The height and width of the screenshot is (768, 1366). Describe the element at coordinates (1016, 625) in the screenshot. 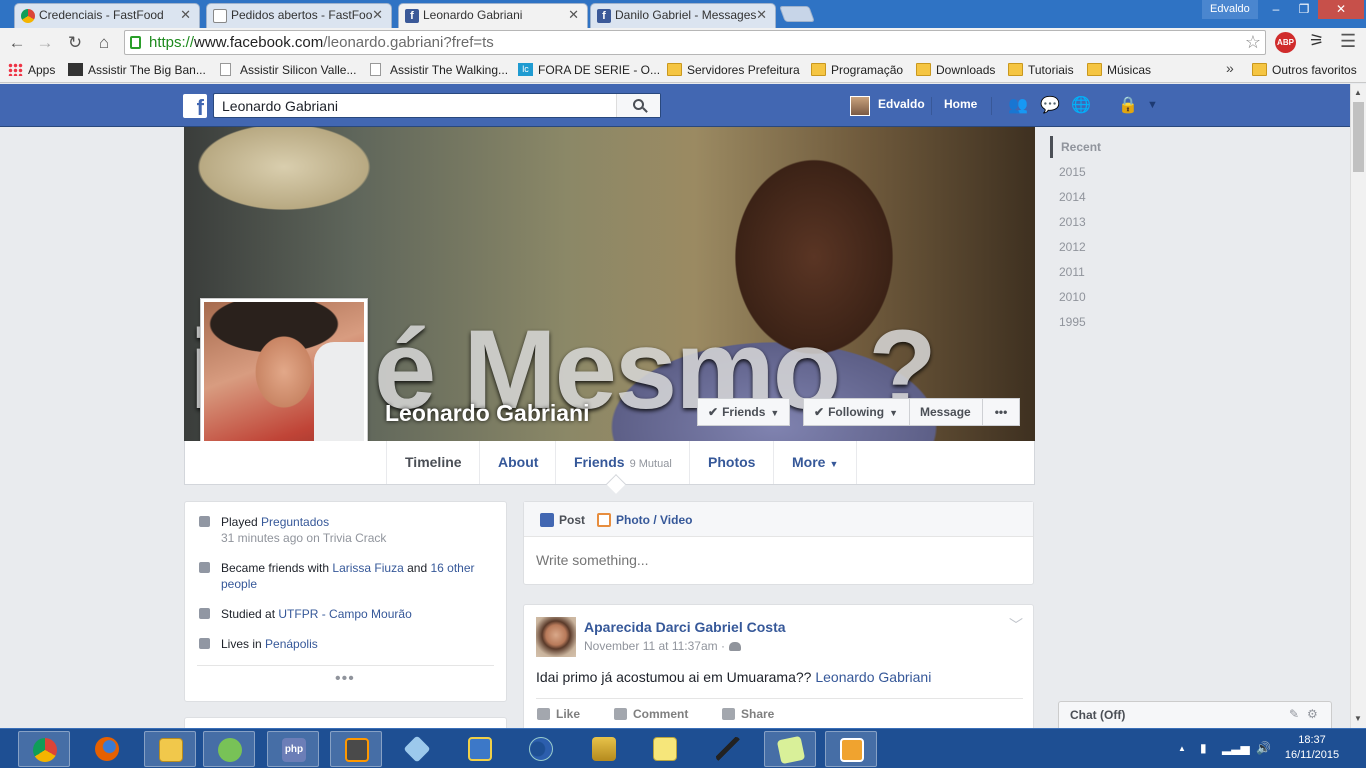

I see `post-options-chevron-icon: ﹀` at that location.